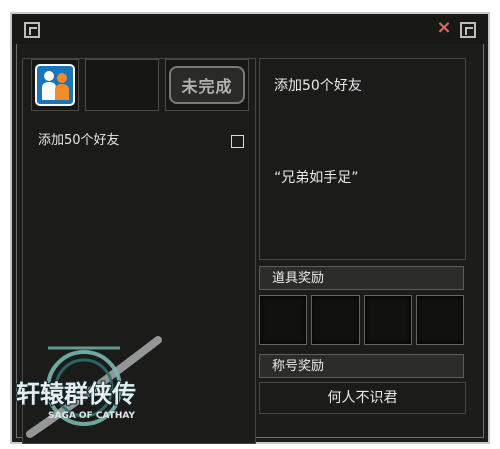 The width and height of the screenshot is (500, 449). Describe the element at coordinates (141, 141) in the screenshot. I see `quest-list-item: 添加50个好友` at that location.